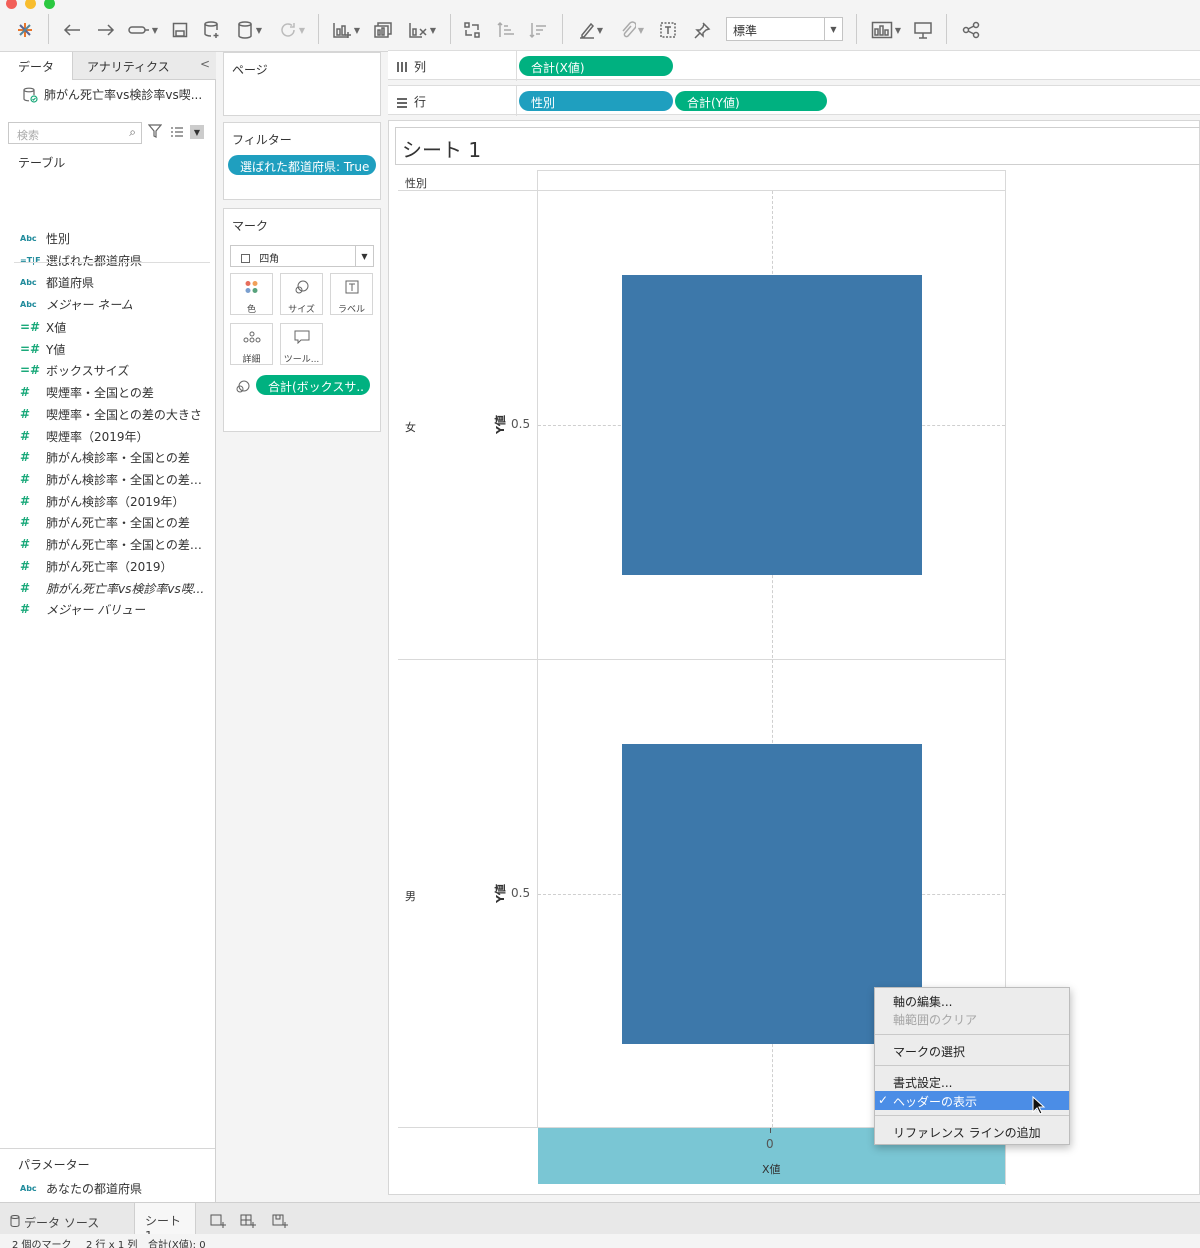 The width and height of the screenshot is (1200, 1248). What do you see at coordinates (751, 101) in the screenshot?
I see `rows-pill-y: 合計(Y値)` at bounding box center [751, 101].